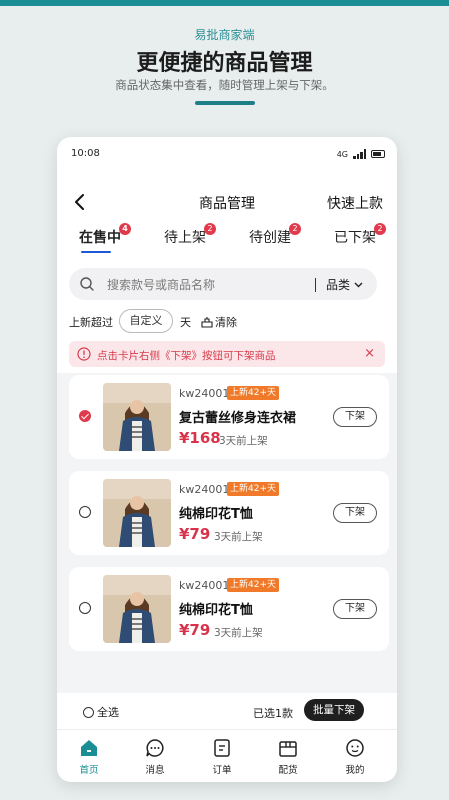 The image size is (449, 800). Describe the element at coordinates (207, 322) in the screenshot. I see `broom-icon` at that location.